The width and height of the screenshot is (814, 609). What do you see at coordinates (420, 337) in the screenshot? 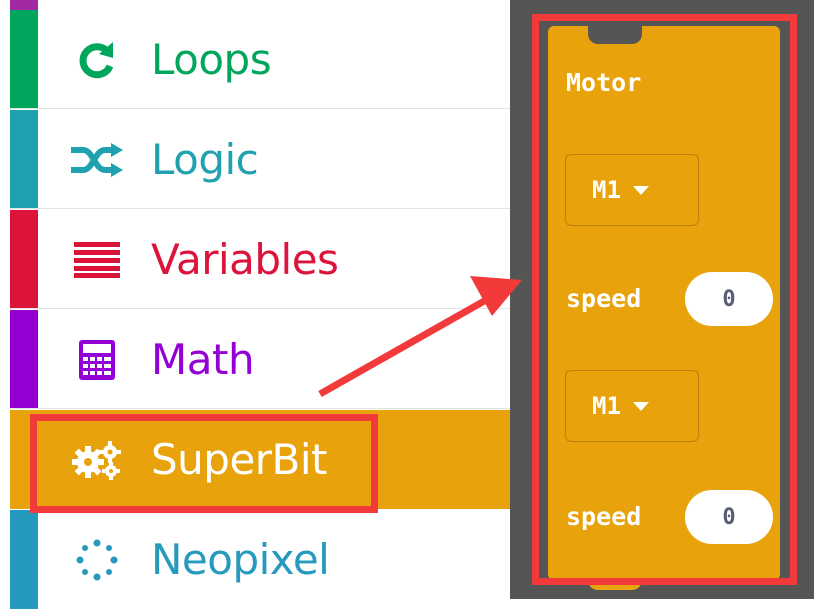
I see `annotation-arrow` at bounding box center [420, 337].